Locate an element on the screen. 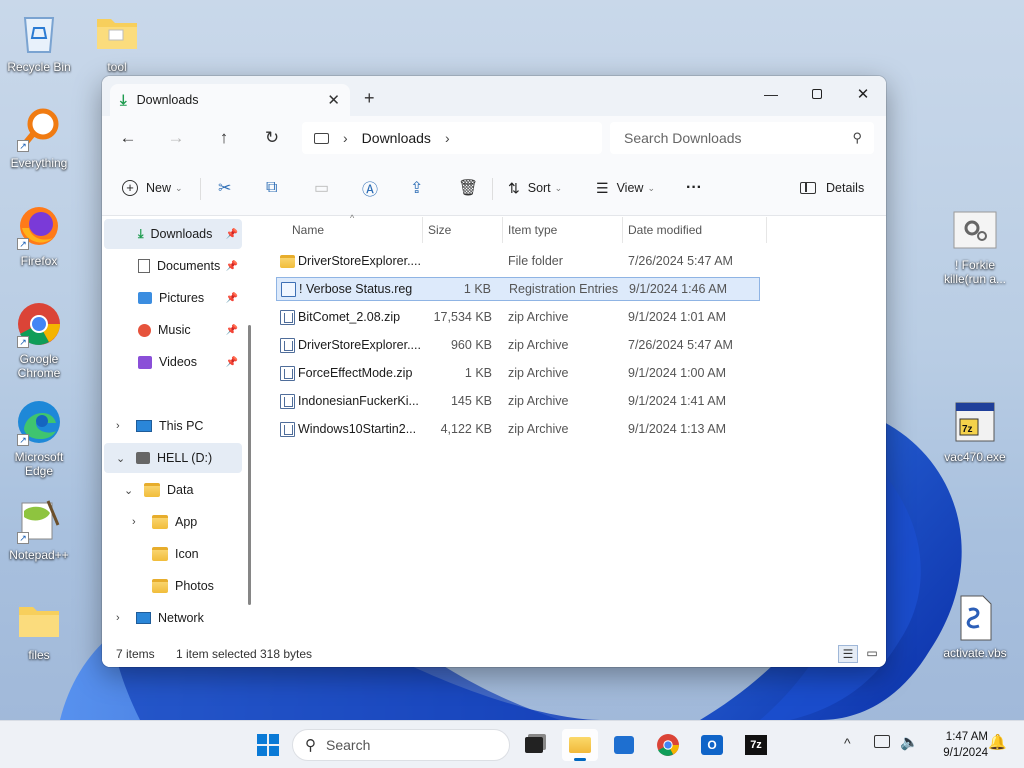 This screenshot has height=768, width=1024. desktop-icon-google-chrome: ↗ Google Chrome is located at coordinates (39, 340).